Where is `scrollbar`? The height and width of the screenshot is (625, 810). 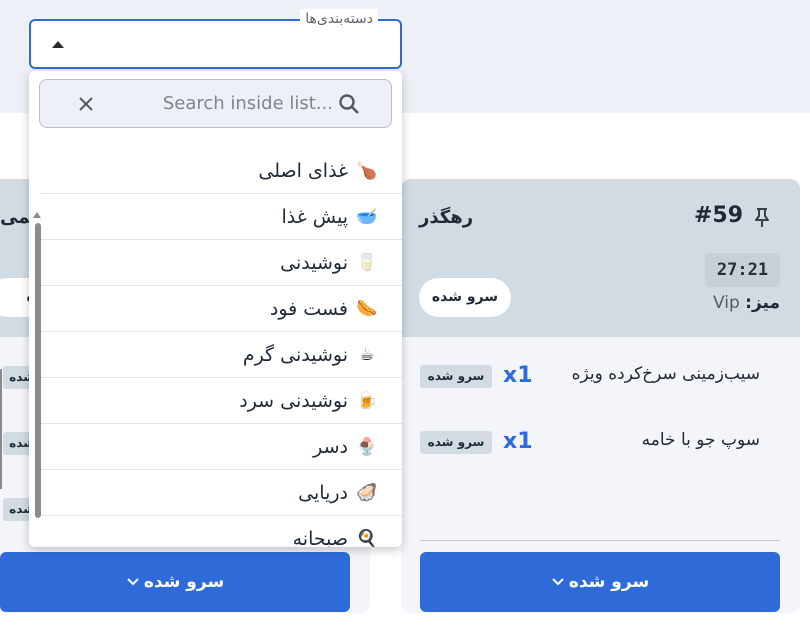
scrollbar is located at coordinates (36, 344).